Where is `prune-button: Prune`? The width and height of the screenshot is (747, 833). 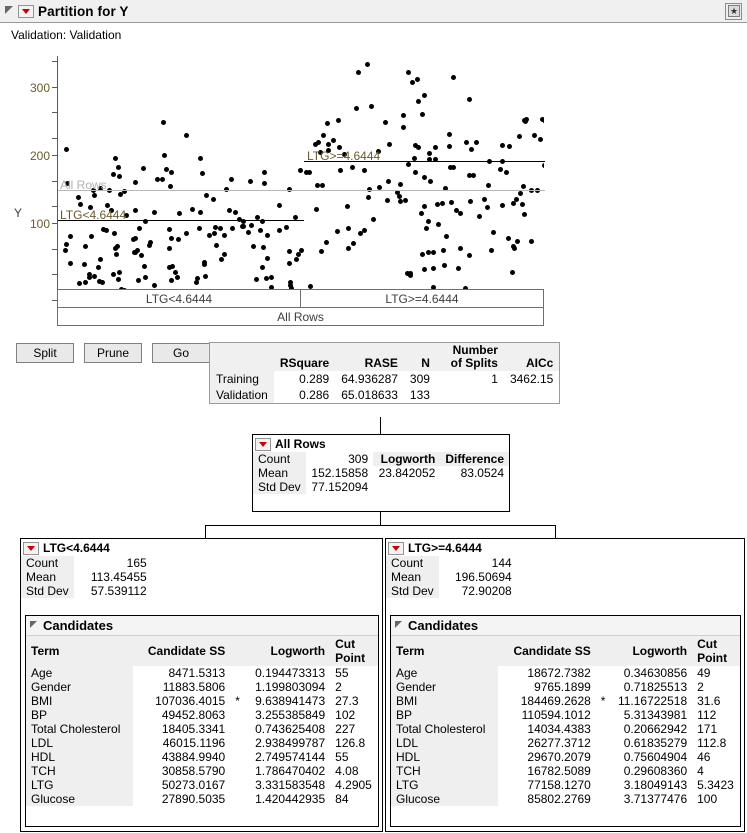
prune-button: Prune is located at coordinates (113, 353).